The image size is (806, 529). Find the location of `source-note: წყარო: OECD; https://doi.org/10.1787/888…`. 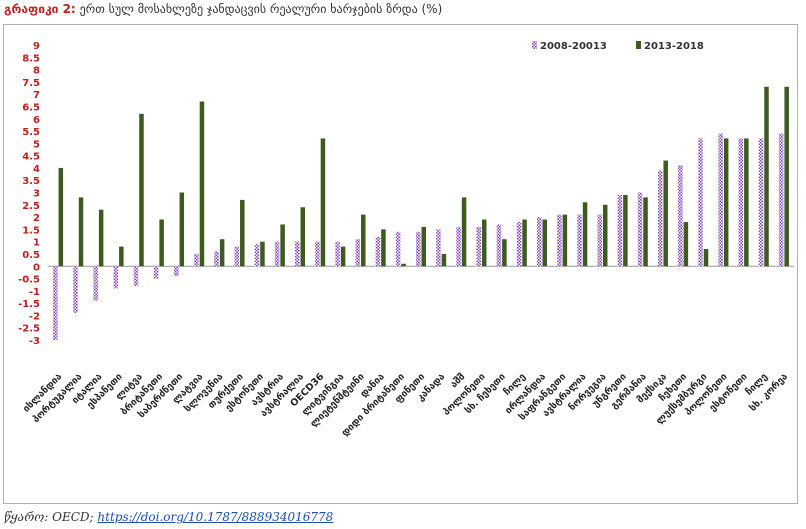

source-note: წყარო: OECD; https://doi.org/10.1787/888… is located at coordinates (168, 517).